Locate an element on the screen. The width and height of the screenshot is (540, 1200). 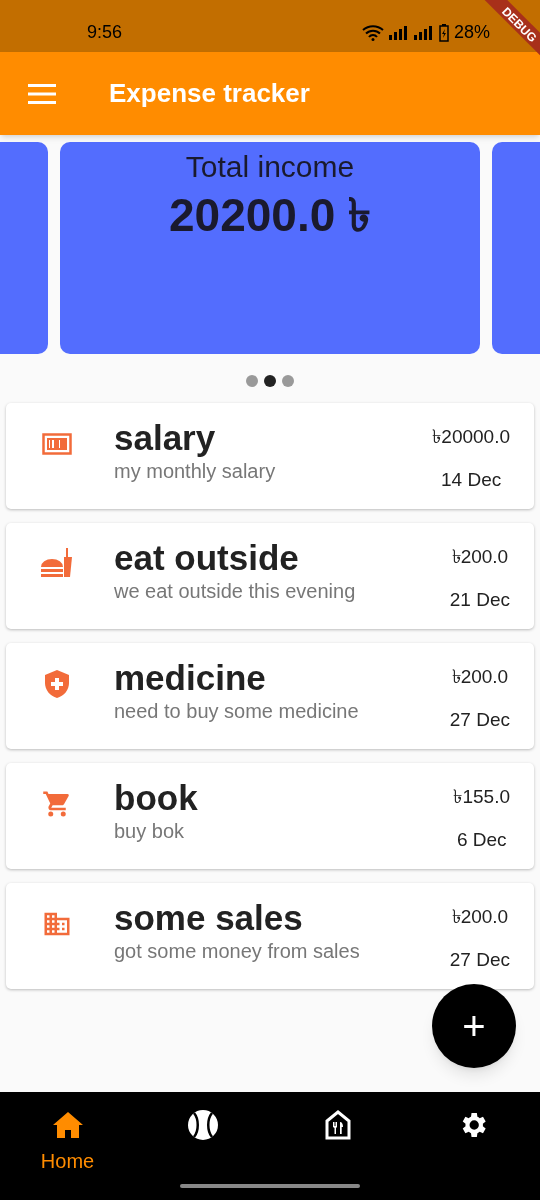
battery-level: 28% is located at coordinates (471, 32).